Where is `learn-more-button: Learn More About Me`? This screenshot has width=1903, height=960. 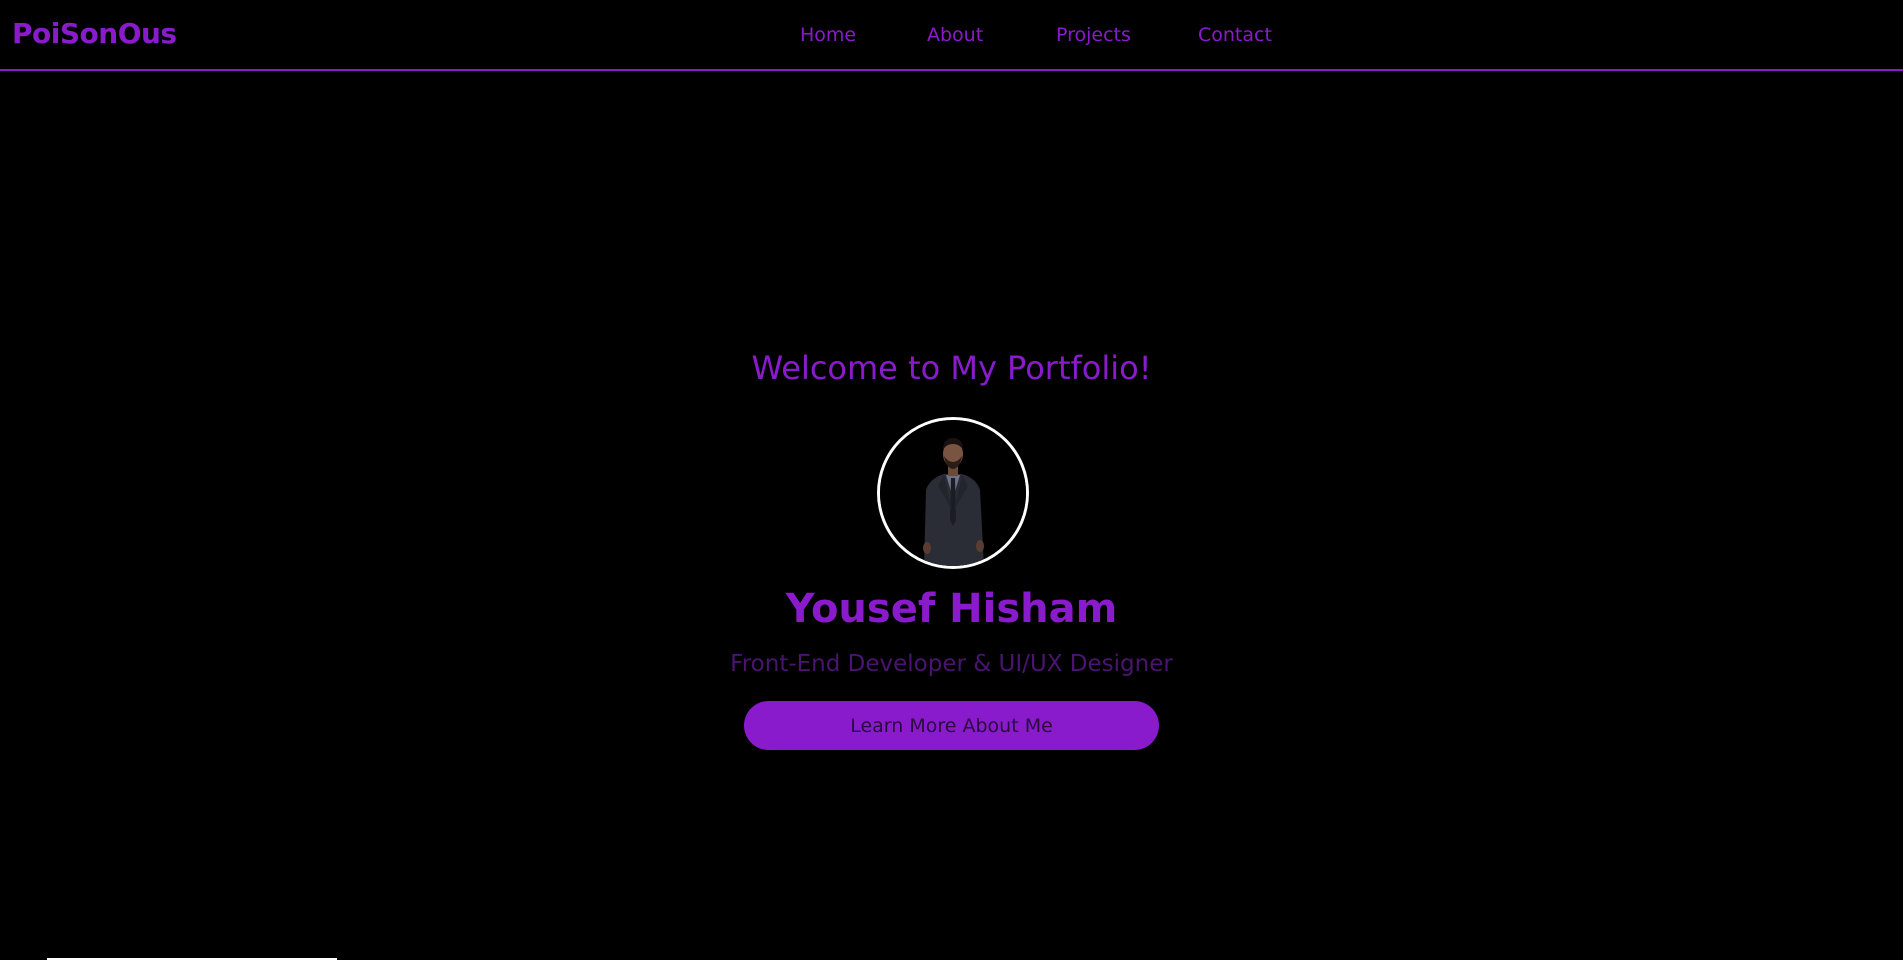 learn-more-button: Learn More About Me is located at coordinates (951, 725).